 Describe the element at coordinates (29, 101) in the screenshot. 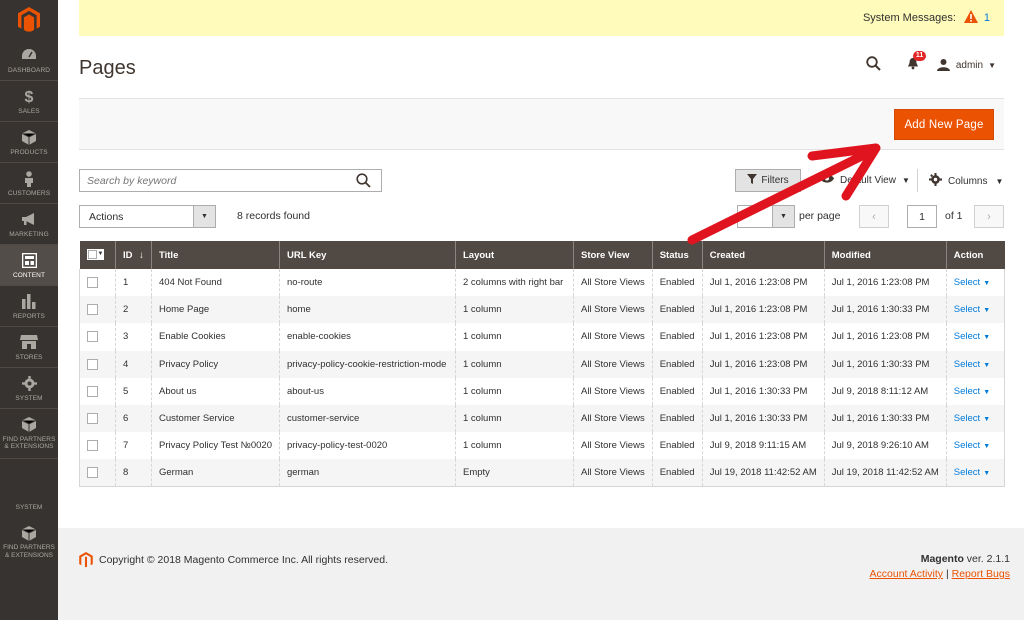

I see `sidebar-item-sales: $ SALES` at that location.